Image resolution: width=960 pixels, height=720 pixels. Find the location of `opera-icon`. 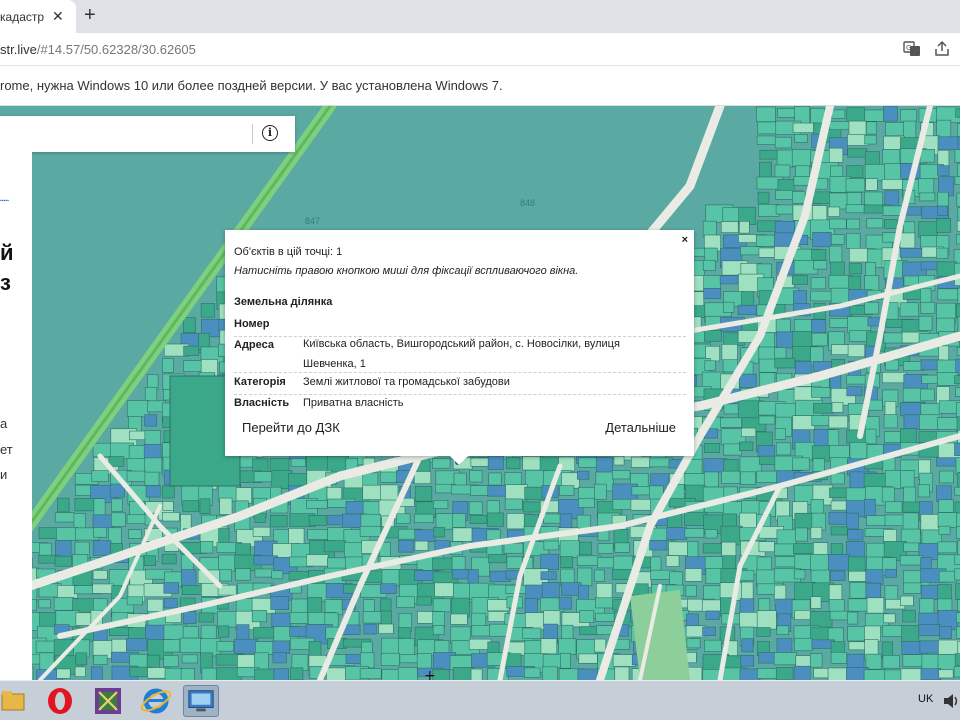

opera-icon is located at coordinates (60, 701).